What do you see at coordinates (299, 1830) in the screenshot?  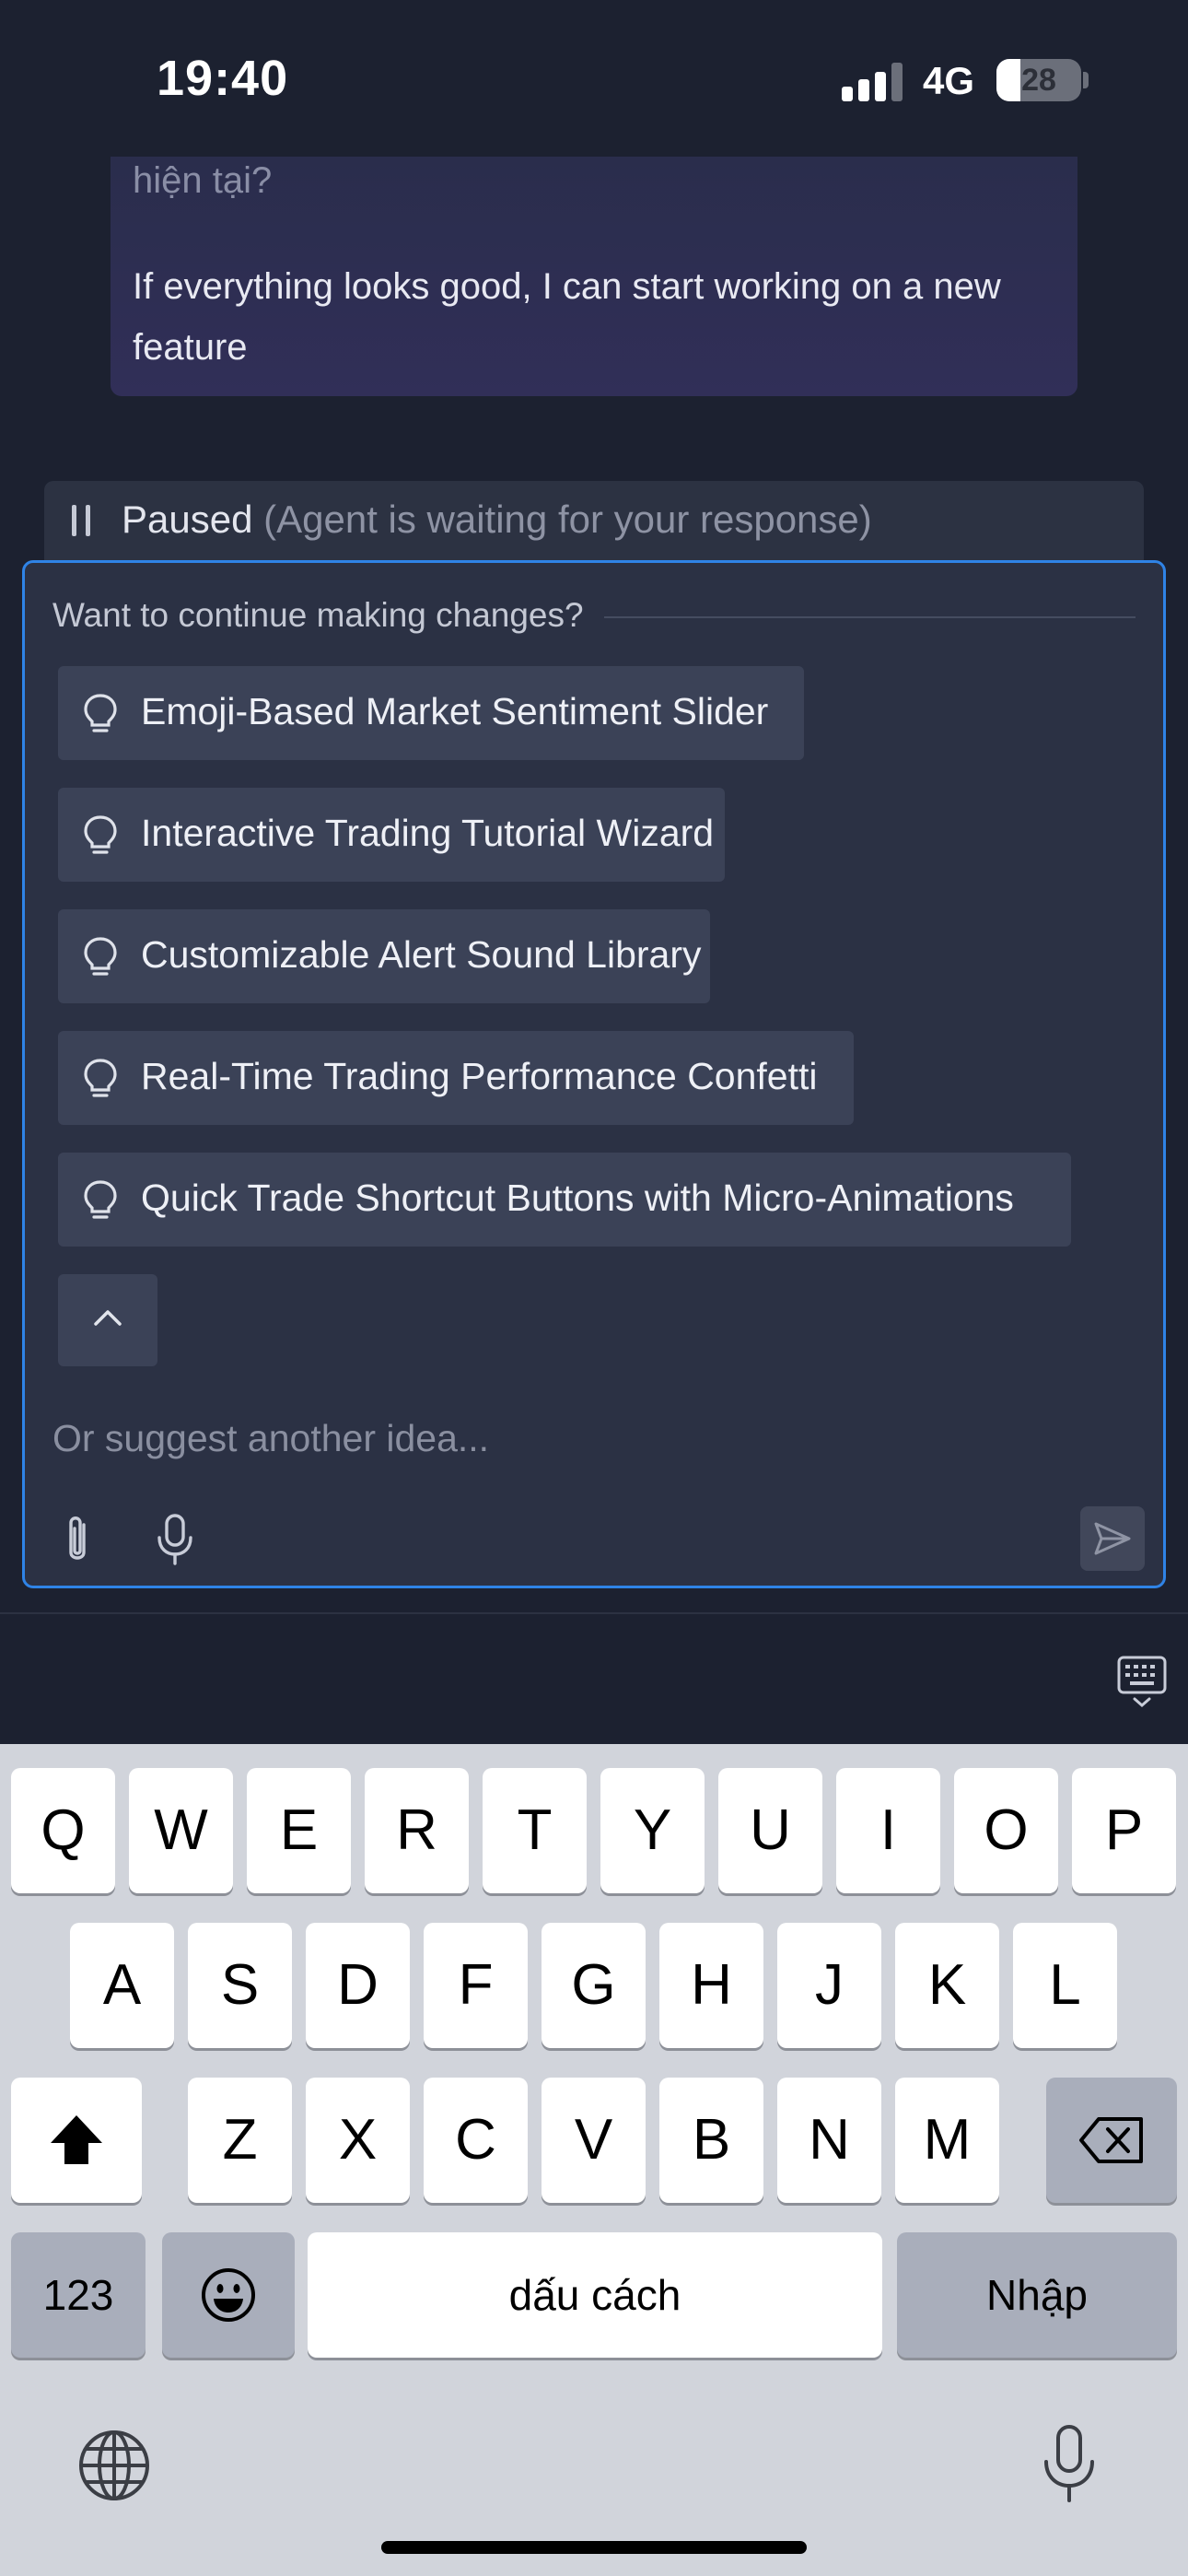 I see `key-e: E` at bounding box center [299, 1830].